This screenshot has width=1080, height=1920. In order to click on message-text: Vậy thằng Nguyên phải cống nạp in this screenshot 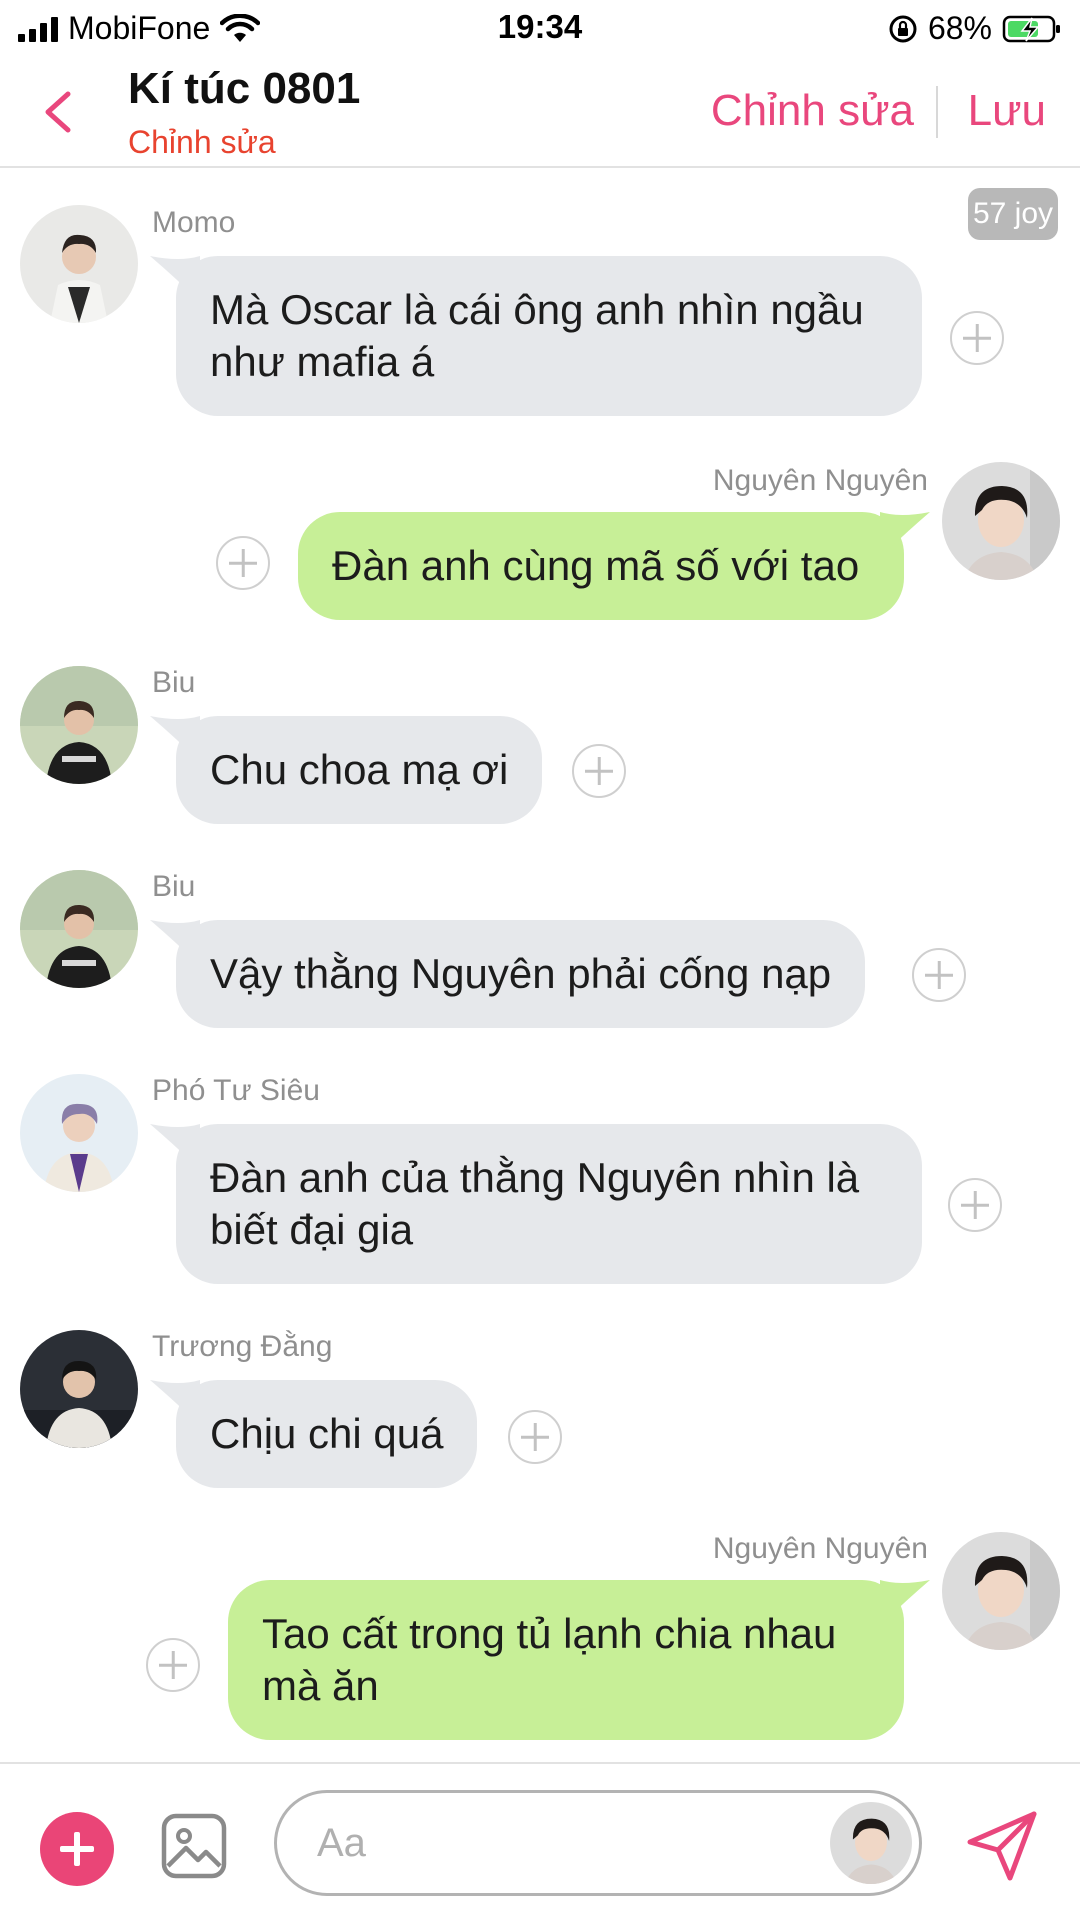, I will do `click(521, 973)`.